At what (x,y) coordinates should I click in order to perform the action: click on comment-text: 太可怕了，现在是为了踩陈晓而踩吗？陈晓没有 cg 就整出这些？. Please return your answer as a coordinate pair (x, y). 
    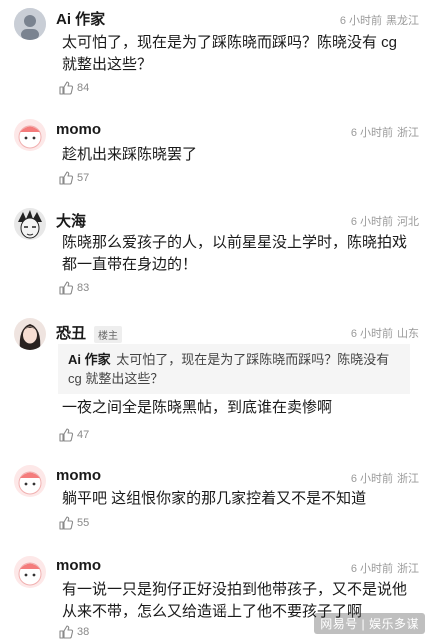
    Looking at the image, I should click on (230, 53).